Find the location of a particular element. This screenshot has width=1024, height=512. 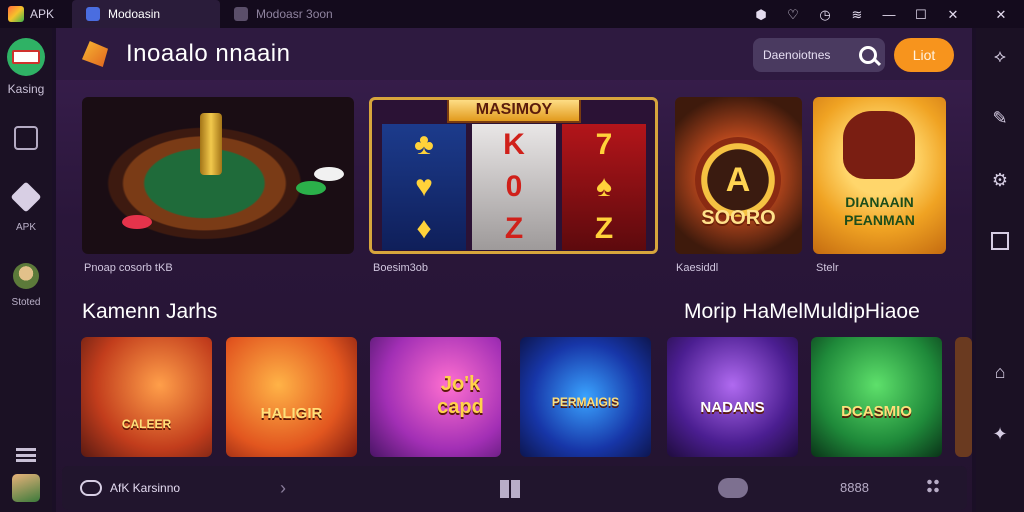

game-card-slots: MASIMOY ♣ ♥ ♦ K 0 Z 7 ♠ Z is located at coordinates (513, 175).